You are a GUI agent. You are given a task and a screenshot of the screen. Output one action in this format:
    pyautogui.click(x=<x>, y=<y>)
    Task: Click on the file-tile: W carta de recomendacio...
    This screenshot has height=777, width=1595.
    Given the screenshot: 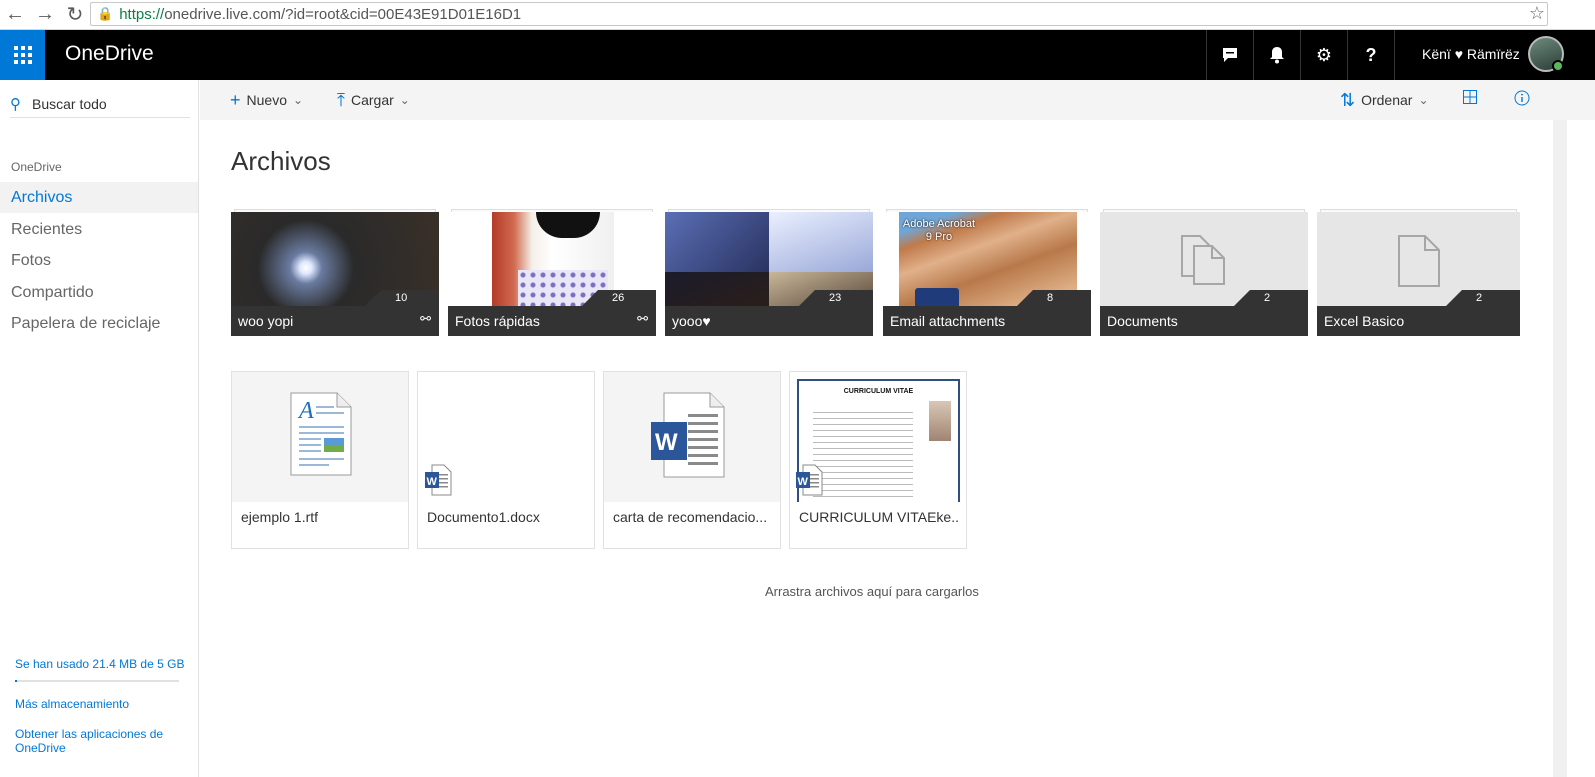 What is the action you would take?
    pyautogui.click(x=692, y=460)
    